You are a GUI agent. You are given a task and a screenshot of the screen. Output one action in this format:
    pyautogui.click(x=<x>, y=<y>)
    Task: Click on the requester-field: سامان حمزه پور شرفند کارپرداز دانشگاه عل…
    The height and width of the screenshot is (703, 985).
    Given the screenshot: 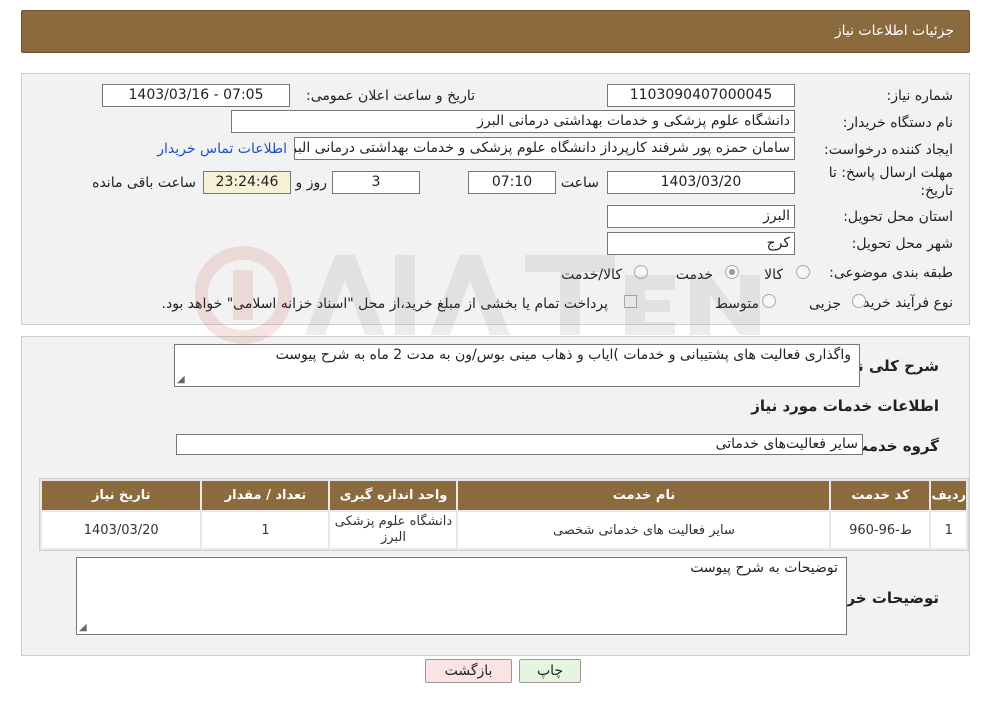 What is the action you would take?
    pyautogui.click(x=544, y=148)
    